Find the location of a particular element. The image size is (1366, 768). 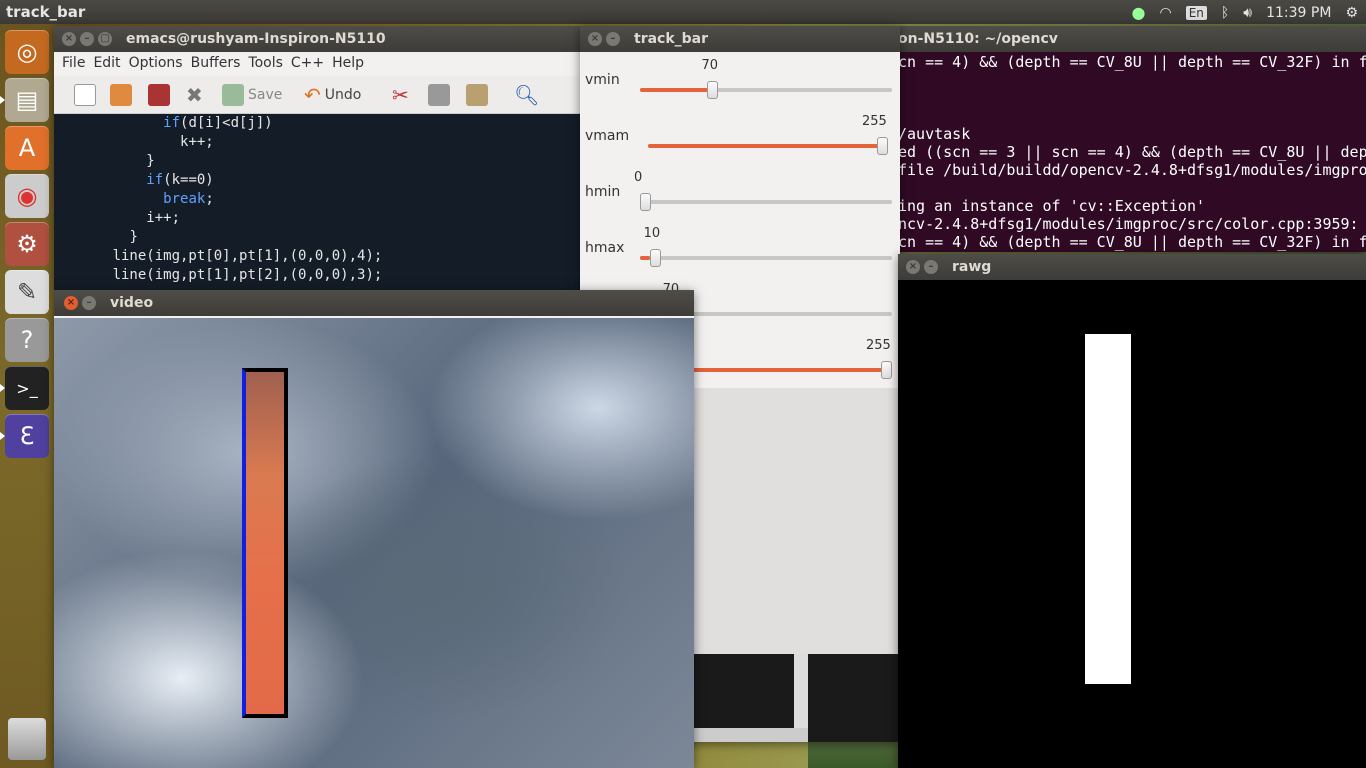

trackbar-value: 70 is located at coordinates (710, 65).